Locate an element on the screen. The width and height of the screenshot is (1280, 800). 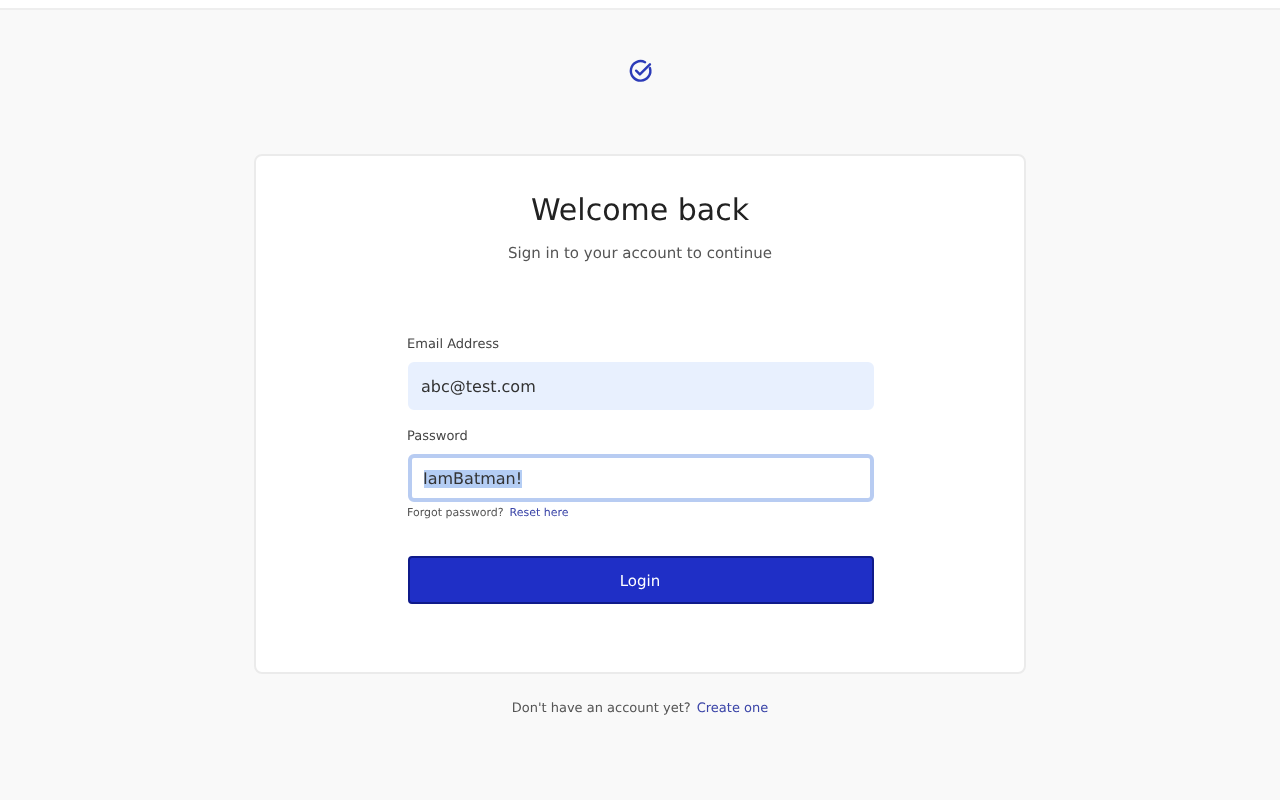
check-circle-icon is located at coordinates (640, 71).